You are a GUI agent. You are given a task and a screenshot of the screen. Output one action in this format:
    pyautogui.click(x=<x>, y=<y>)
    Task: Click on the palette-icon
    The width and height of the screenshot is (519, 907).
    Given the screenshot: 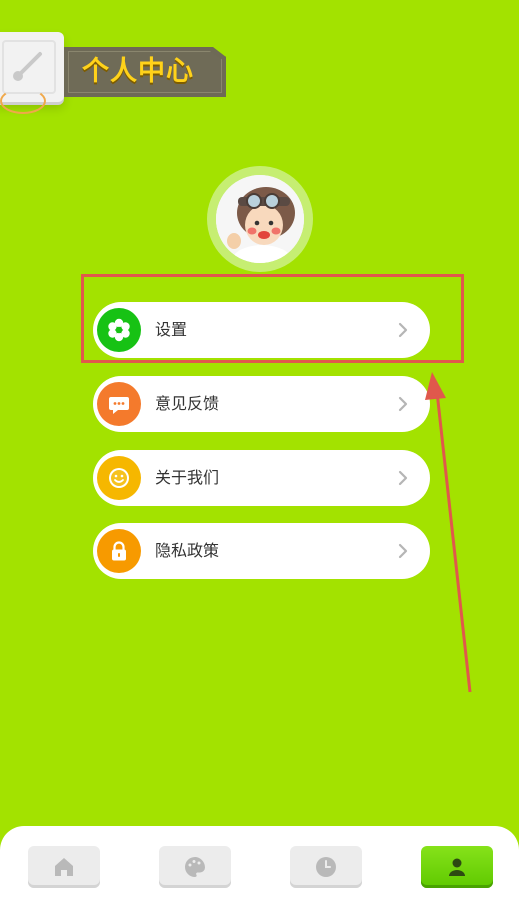 What is the action you would take?
    pyautogui.click(x=195, y=867)
    